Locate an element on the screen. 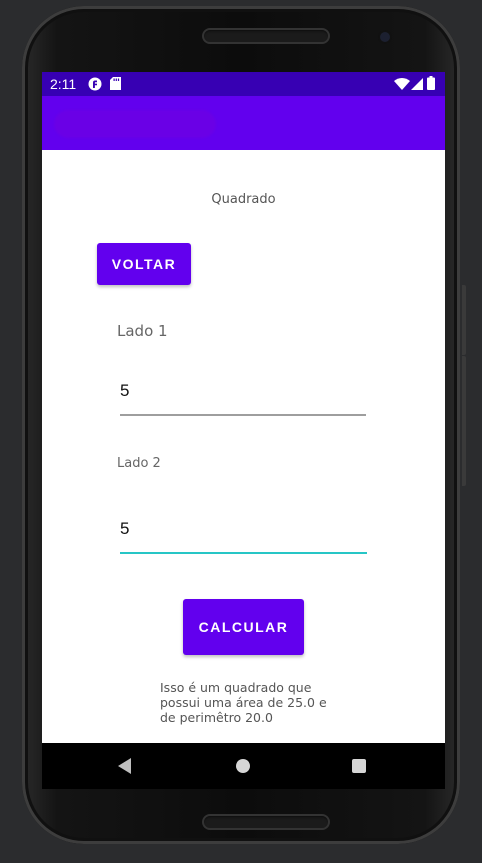 The image size is (482, 863). power-button is located at coordinates (464, 421).